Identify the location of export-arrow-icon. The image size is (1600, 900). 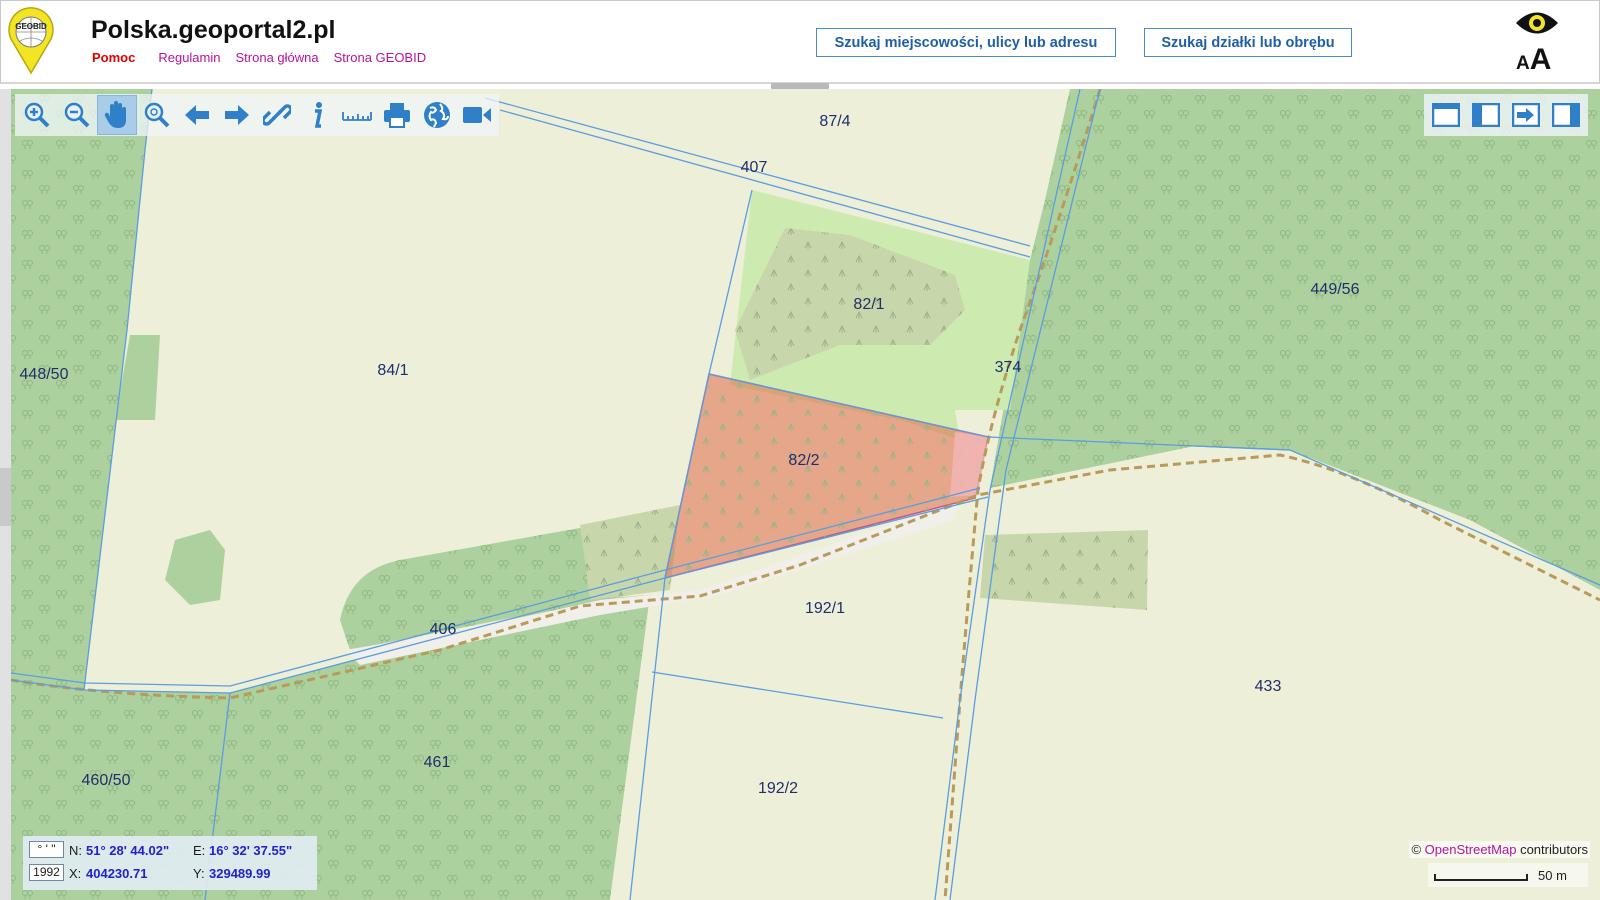
(1526, 115).